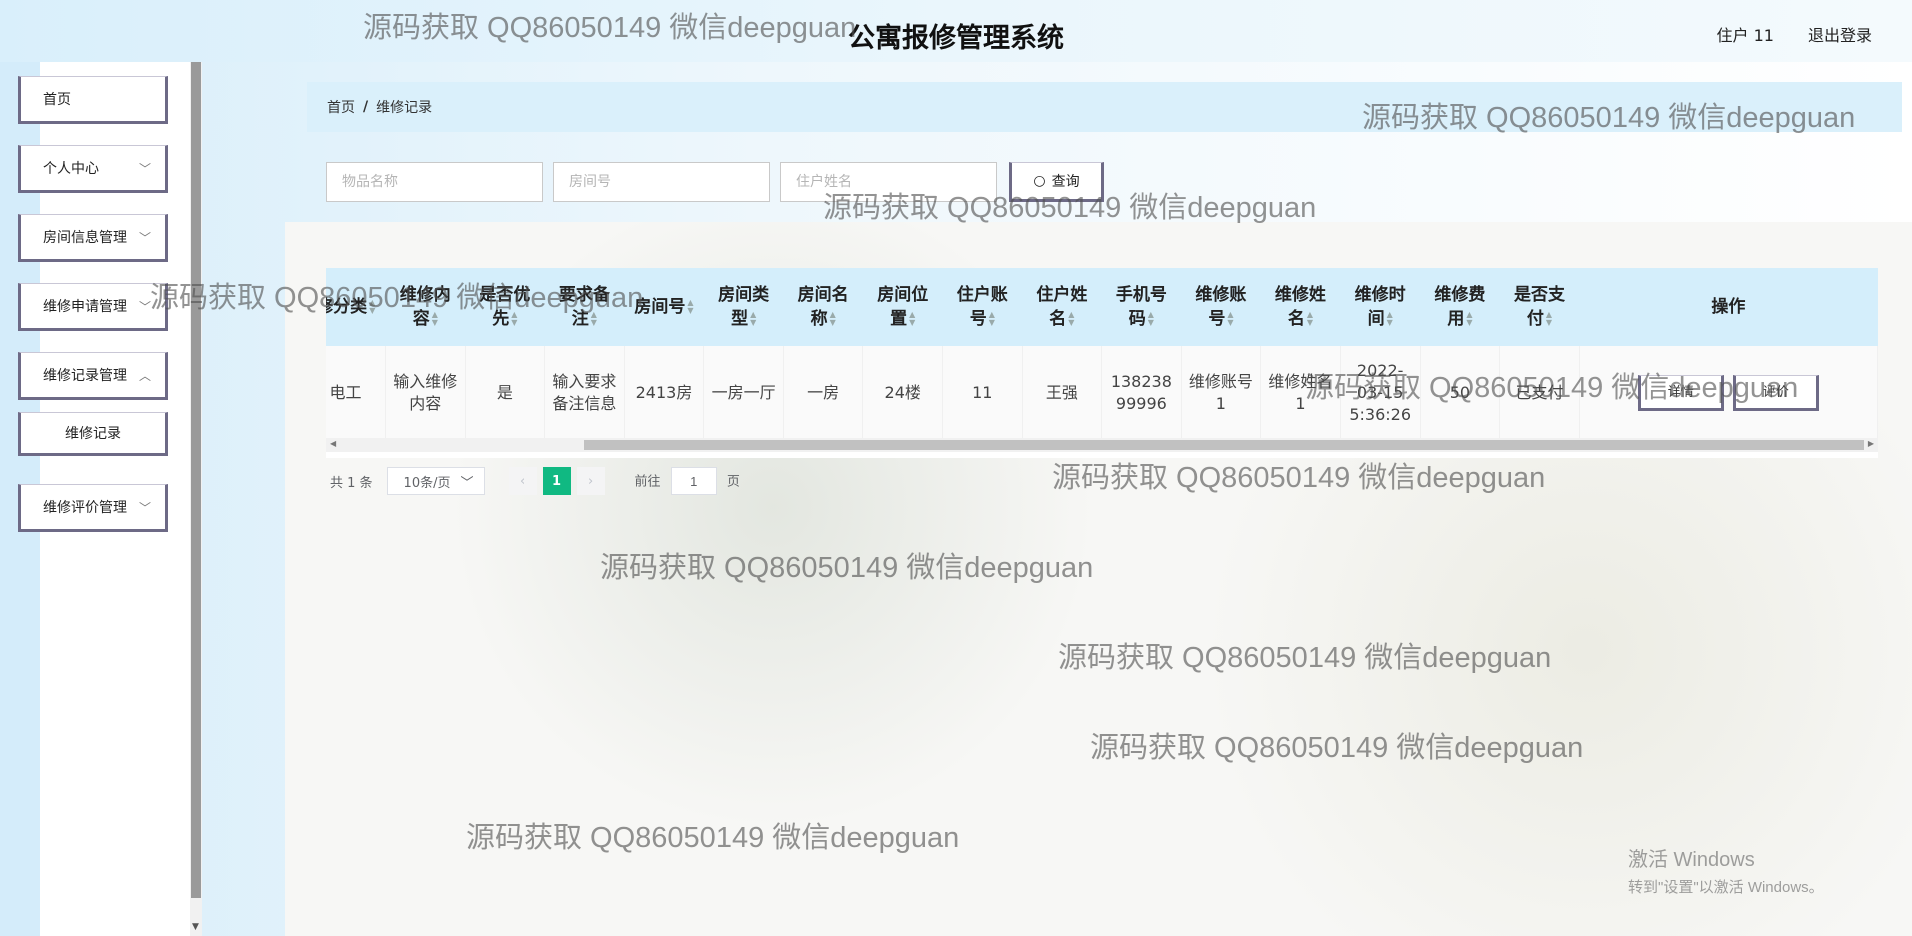 The height and width of the screenshot is (936, 1912). Describe the element at coordinates (660, 307) in the screenshot. I see `column-header-label: 房间号` at that location.